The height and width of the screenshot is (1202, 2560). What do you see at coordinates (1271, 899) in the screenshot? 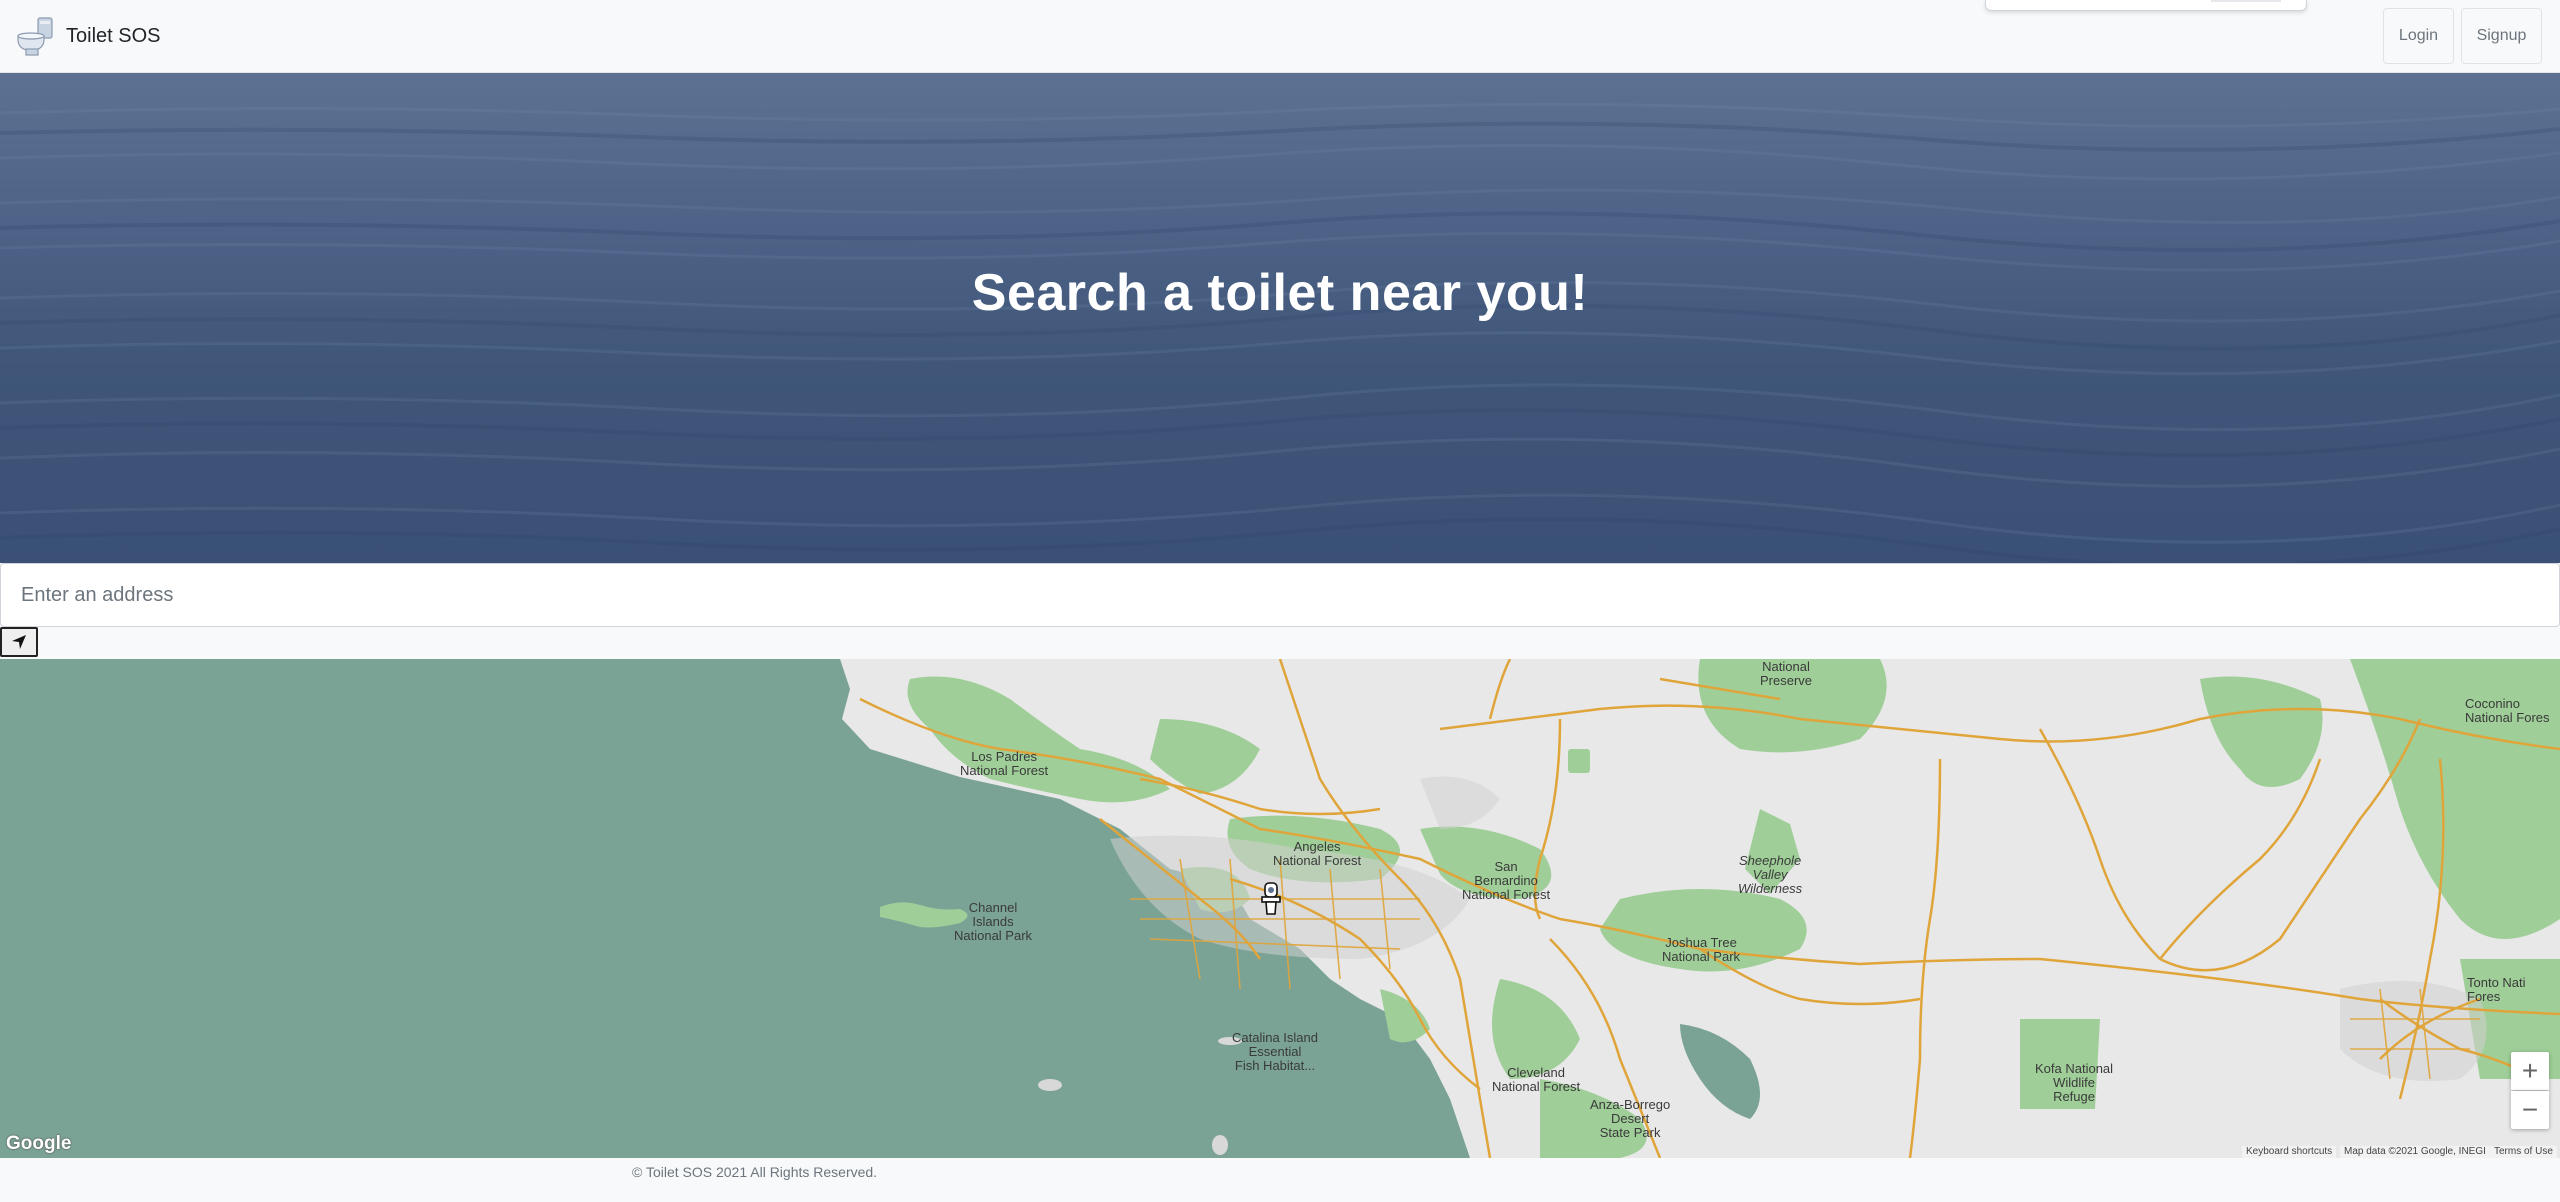
I see `toilet-marker-icon` at bounding box center [1271, 899].